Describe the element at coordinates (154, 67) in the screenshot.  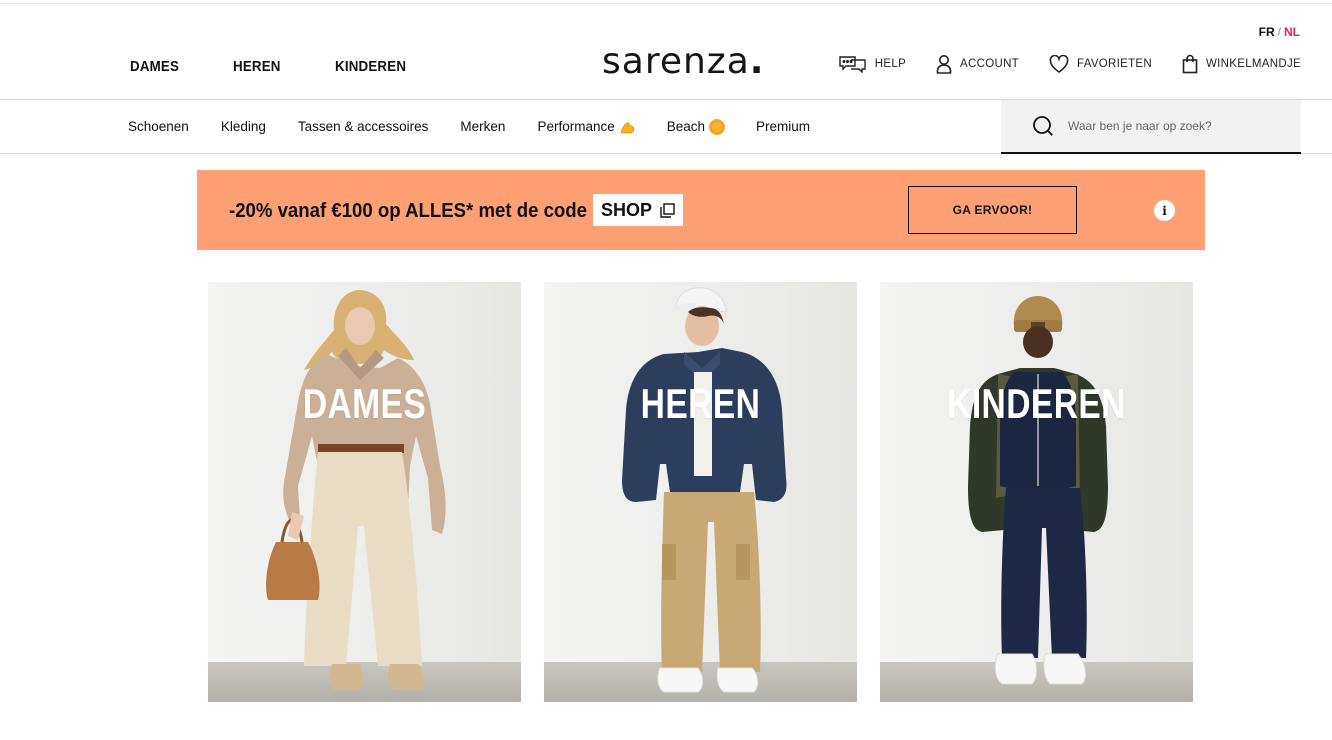
I see `nav-dames: DAMES` at that location.